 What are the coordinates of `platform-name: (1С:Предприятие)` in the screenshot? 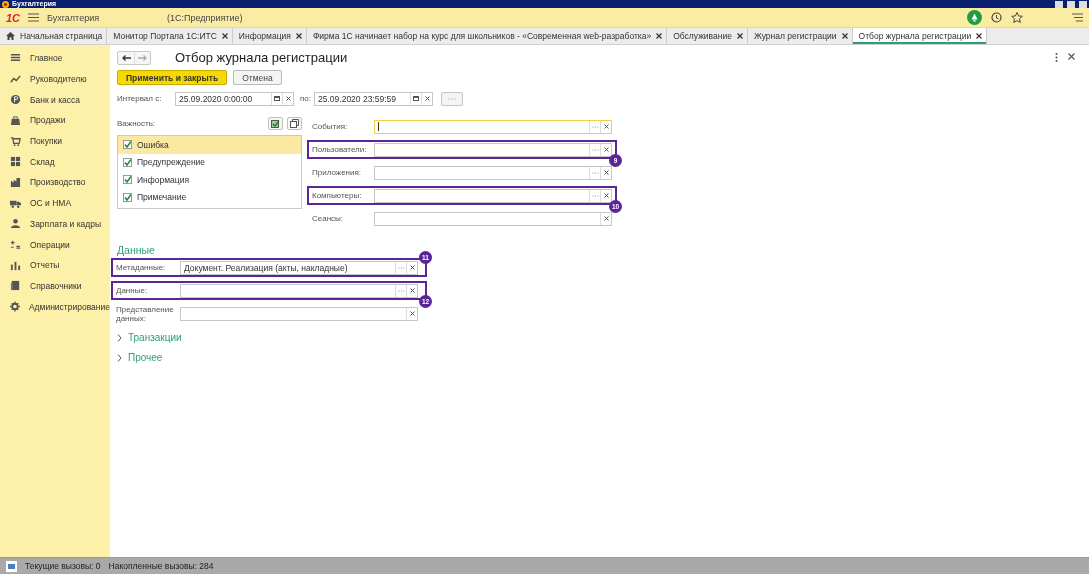 It's located at (205, 17).